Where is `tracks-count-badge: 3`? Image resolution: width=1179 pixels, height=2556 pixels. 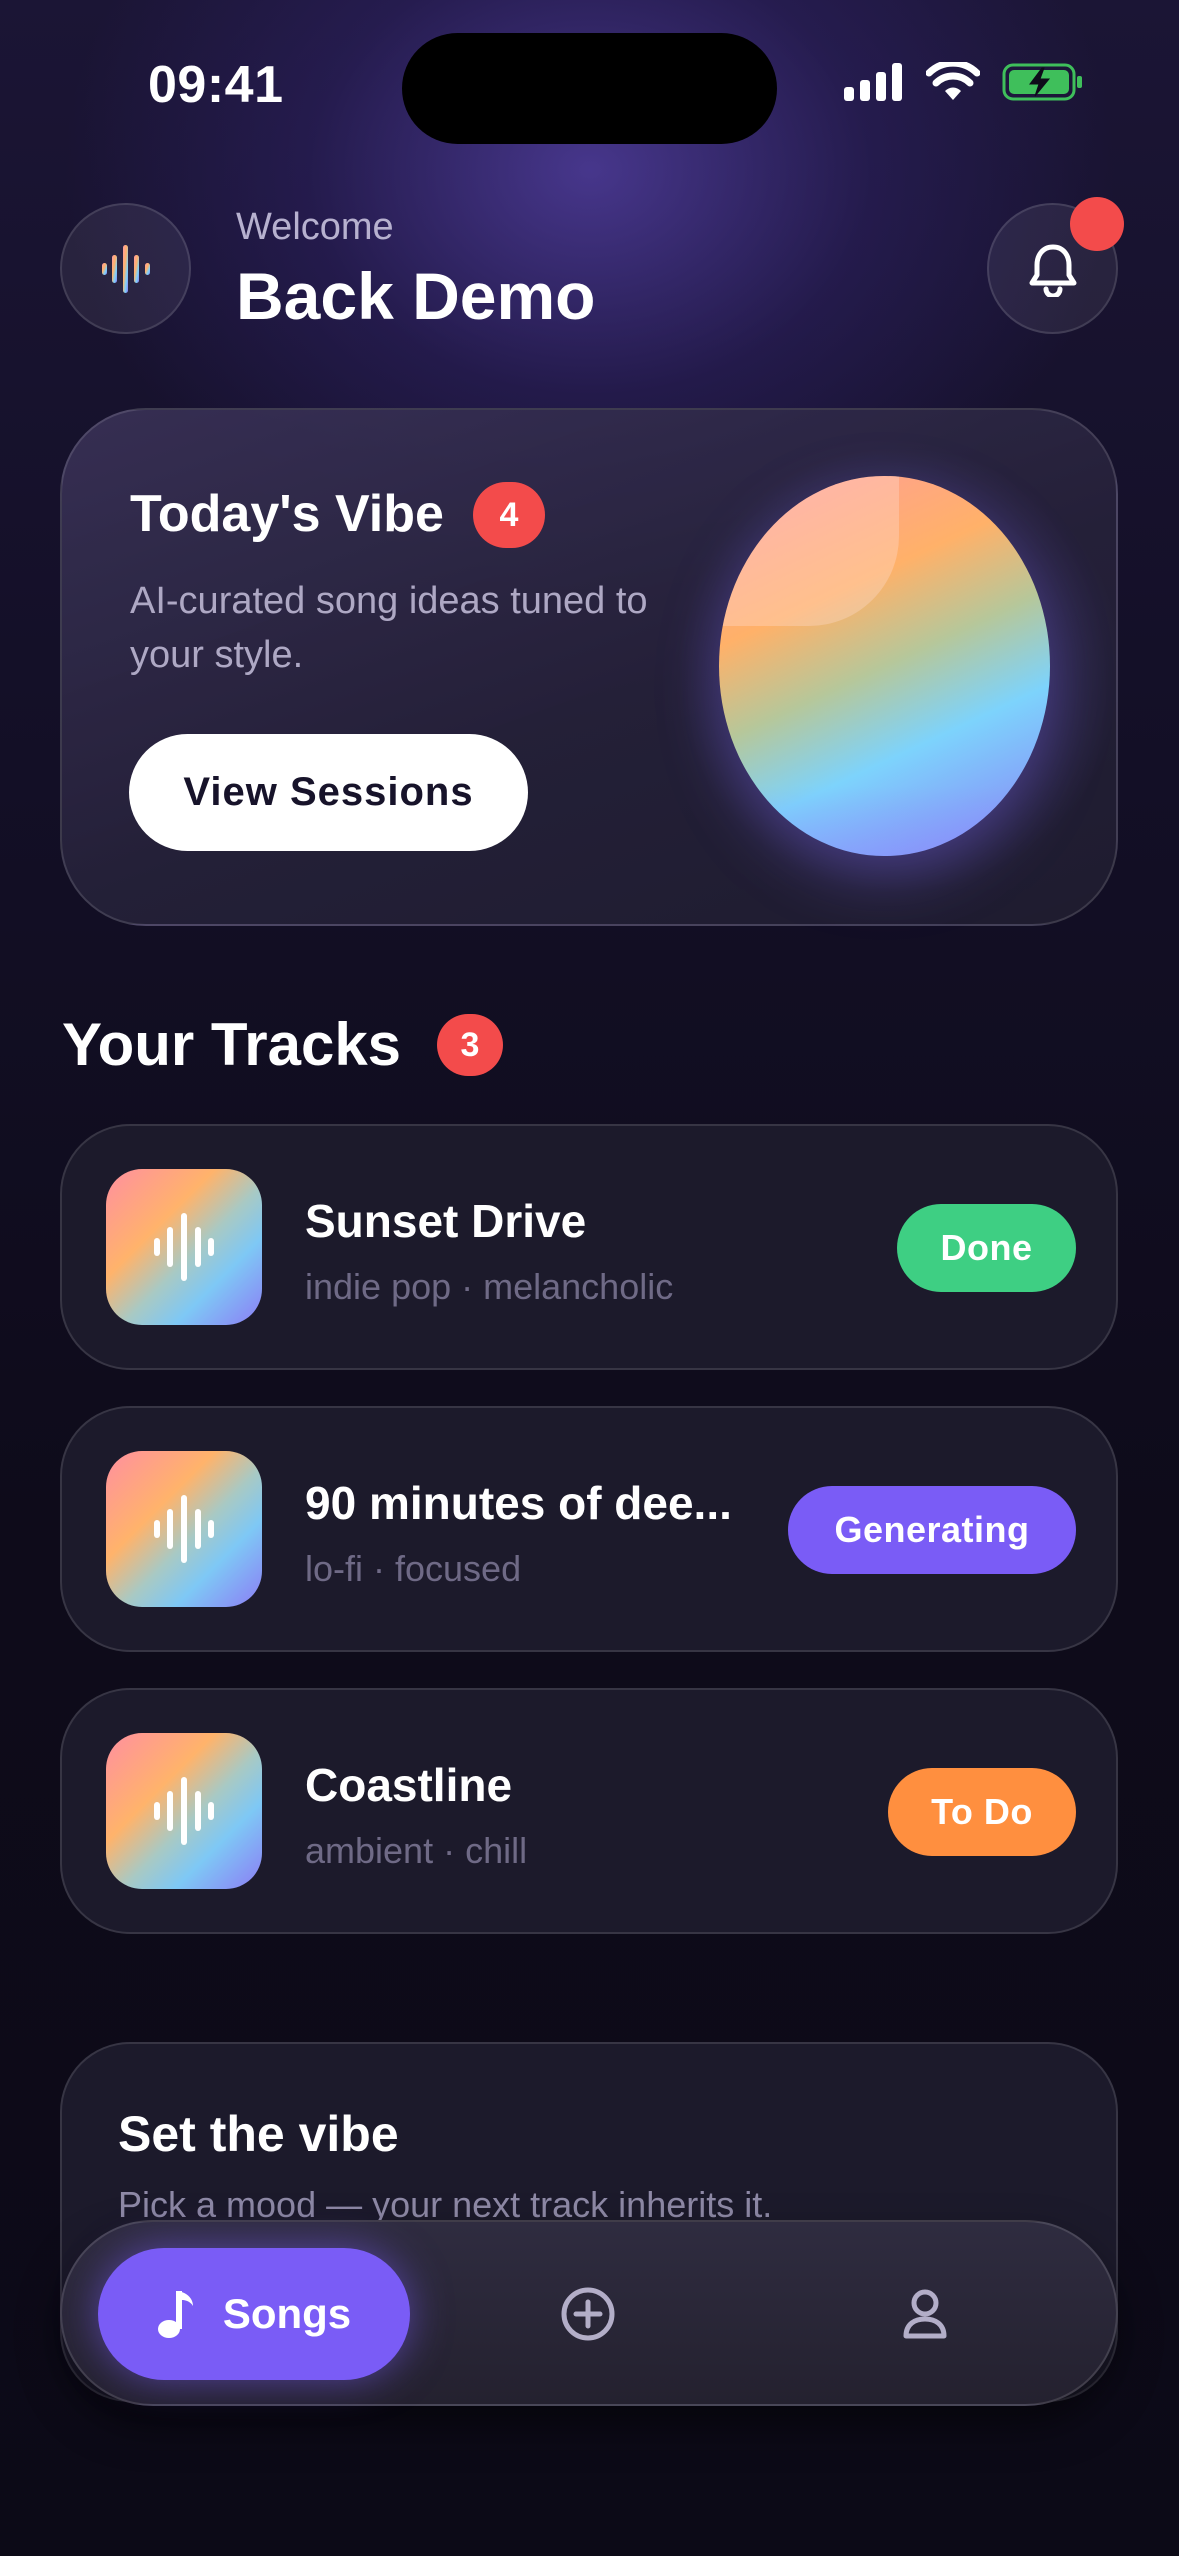 tracks-count-badge: 3 is located at coordinates (470, 1045).